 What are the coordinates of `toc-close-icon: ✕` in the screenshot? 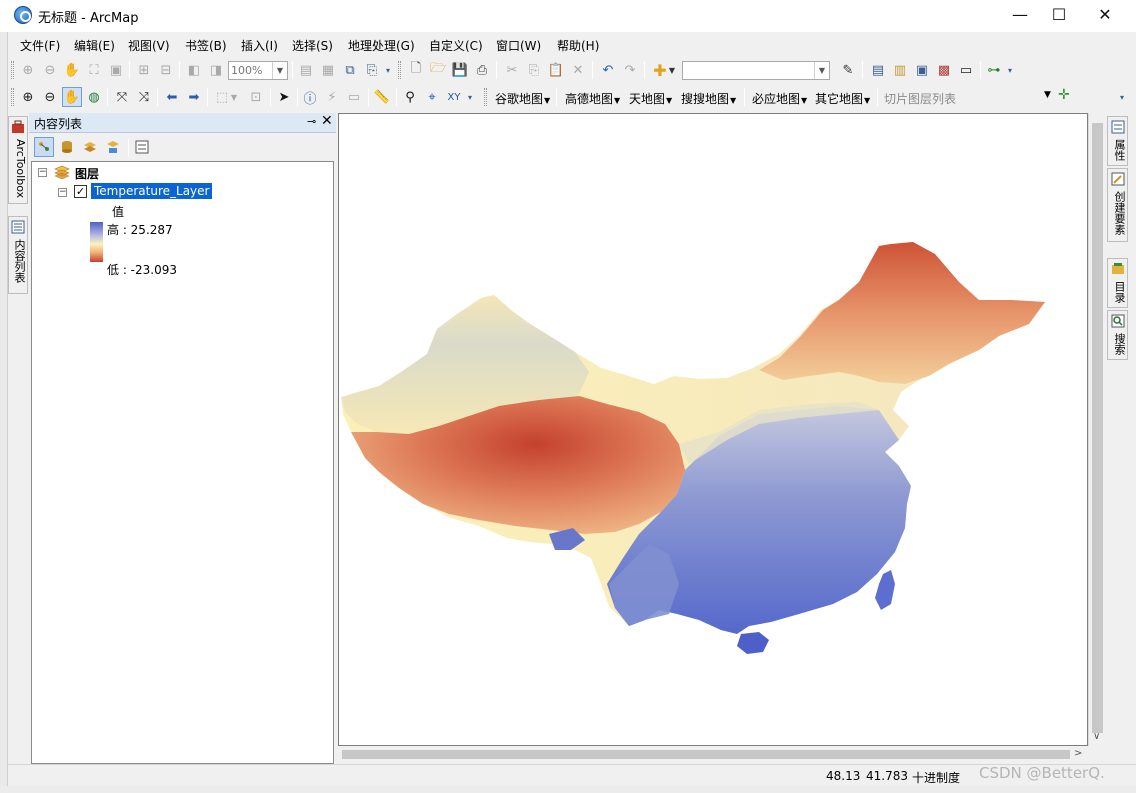 It's located at (327, 121).